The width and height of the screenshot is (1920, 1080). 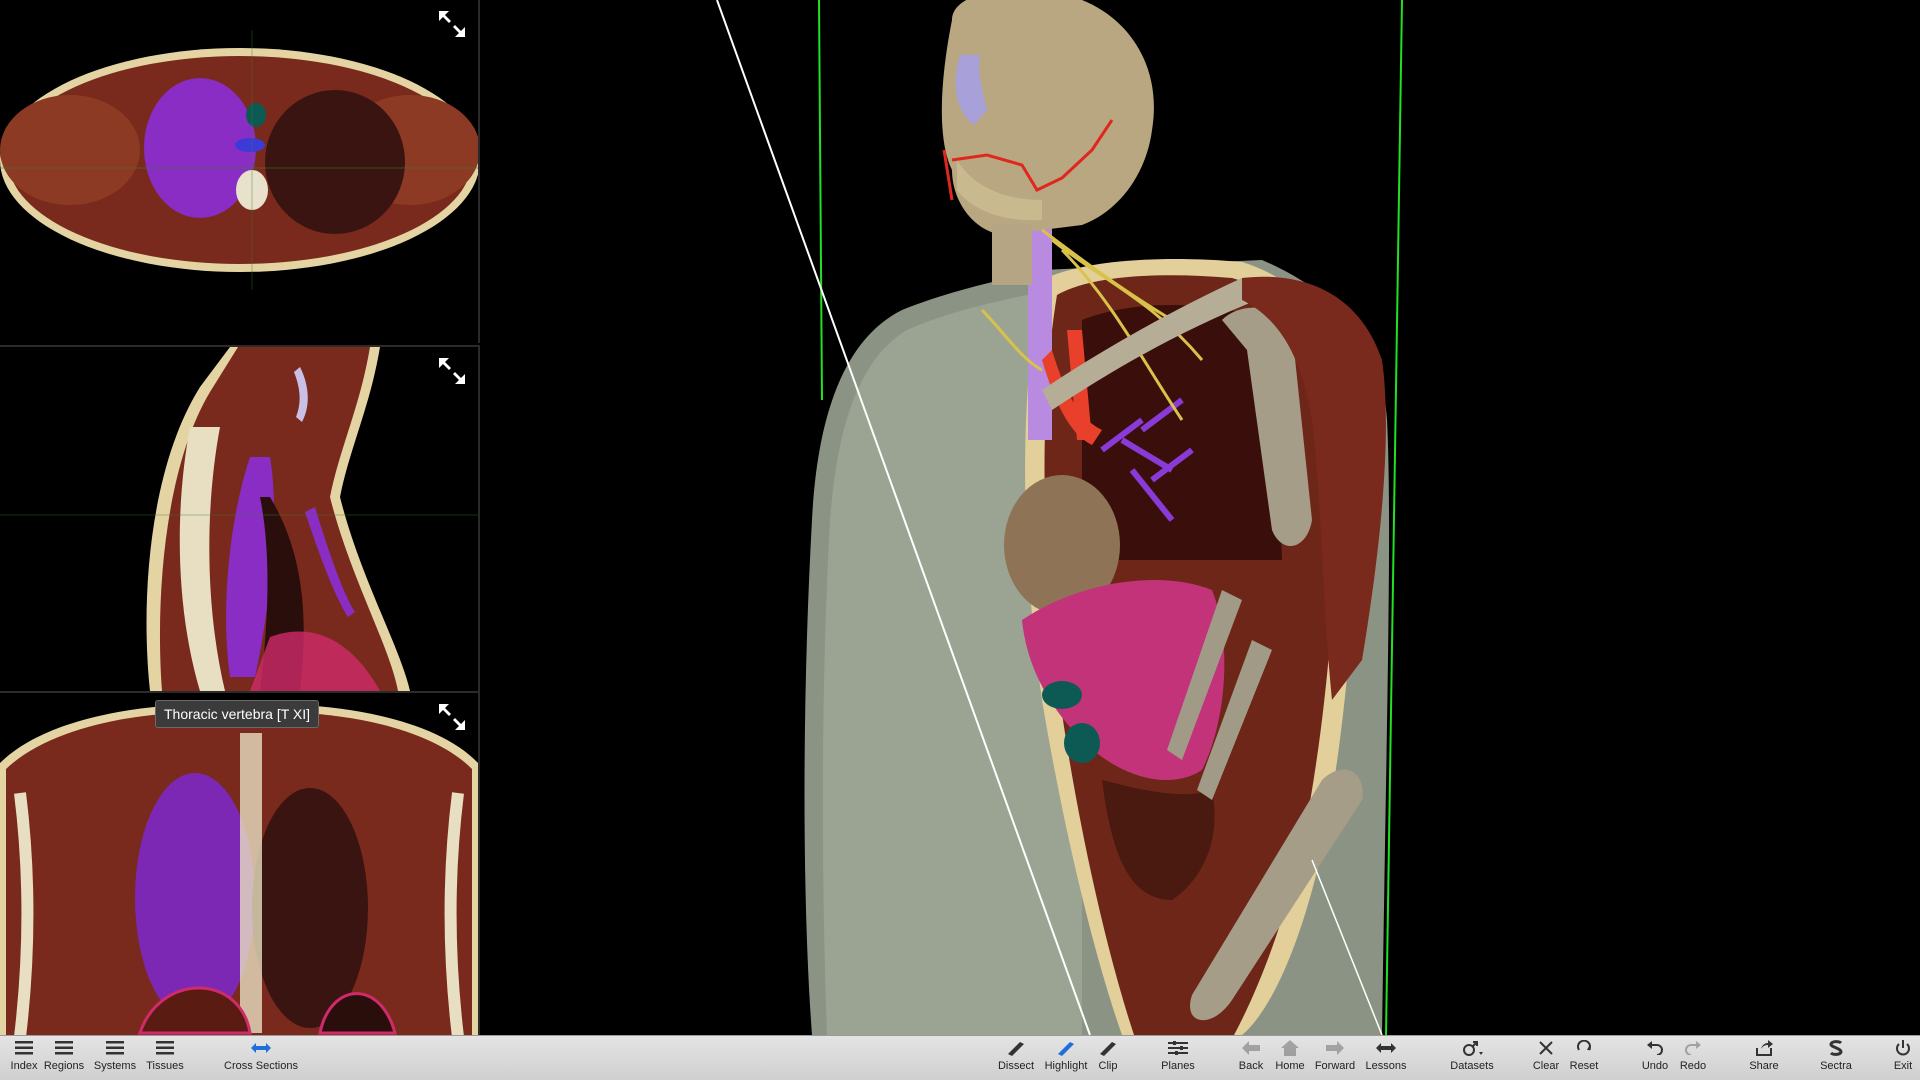 I want to click on share-button: Share, so click(x=1764, y=1058).